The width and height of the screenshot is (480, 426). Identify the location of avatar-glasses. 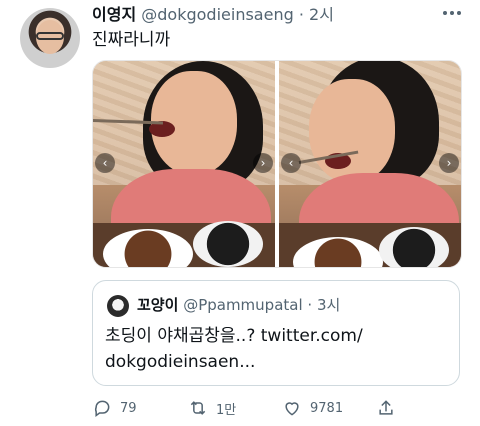
(50, 36).